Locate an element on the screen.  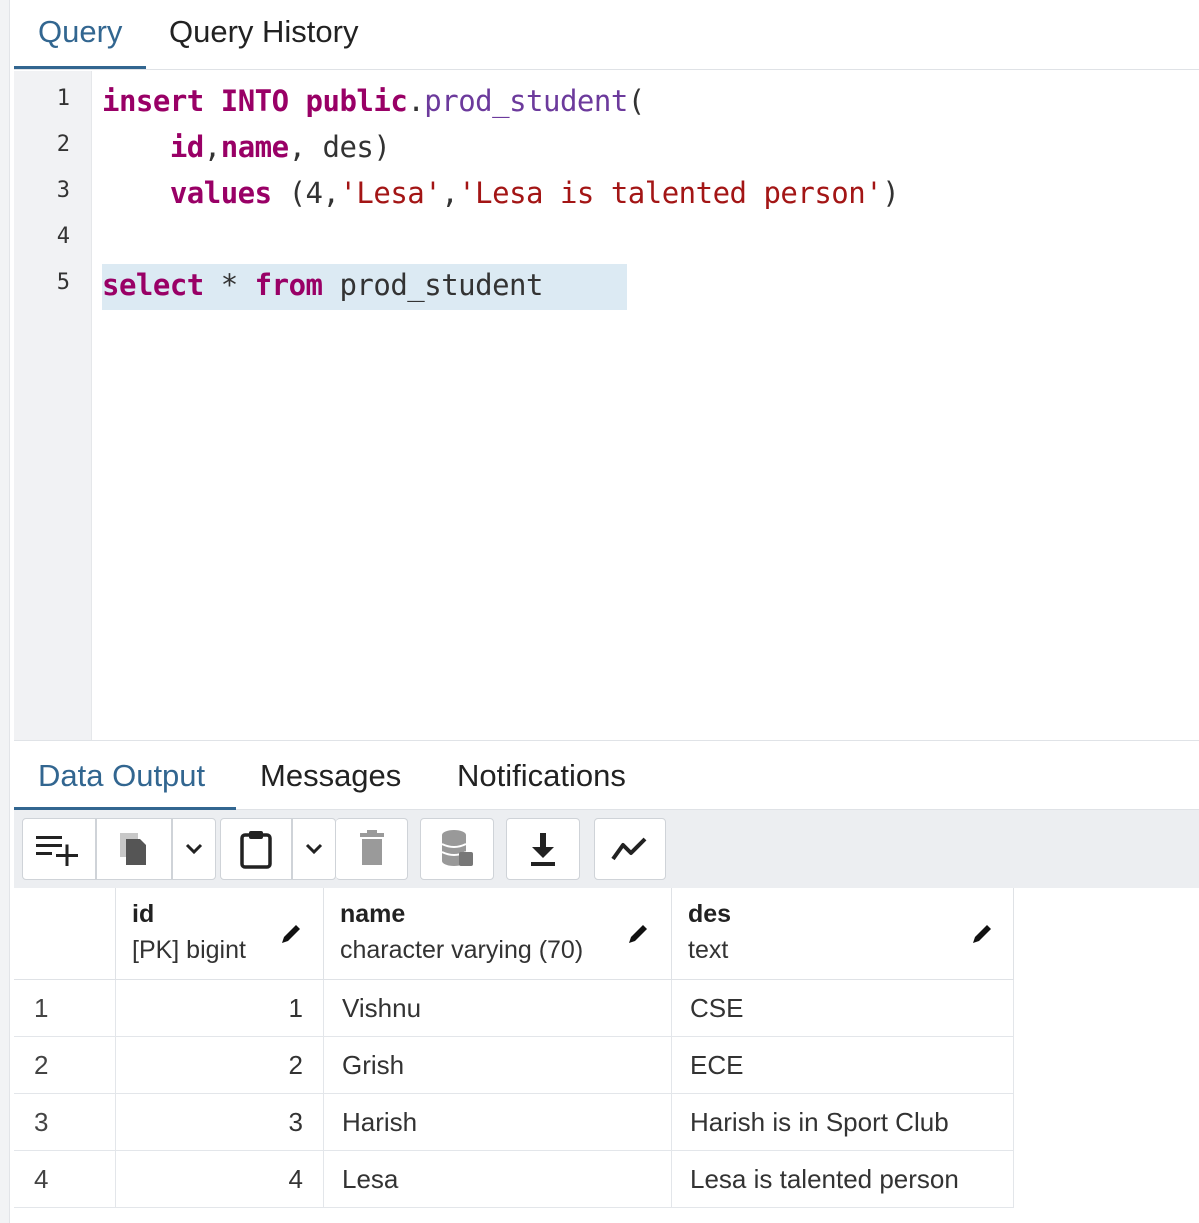
code-token: id is located at coordinates (186, 147).